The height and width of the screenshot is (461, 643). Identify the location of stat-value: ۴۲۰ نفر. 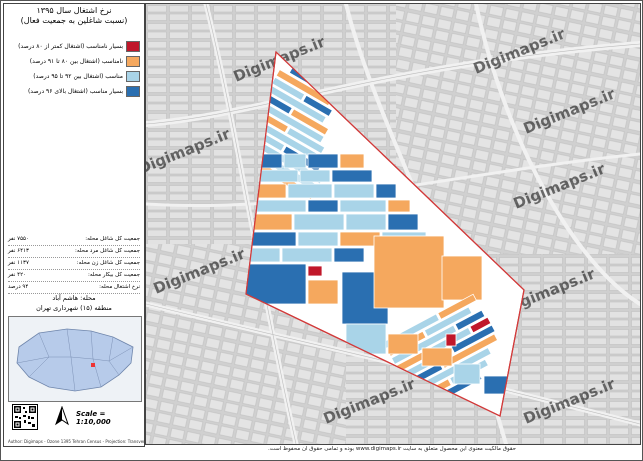
(17, 275).